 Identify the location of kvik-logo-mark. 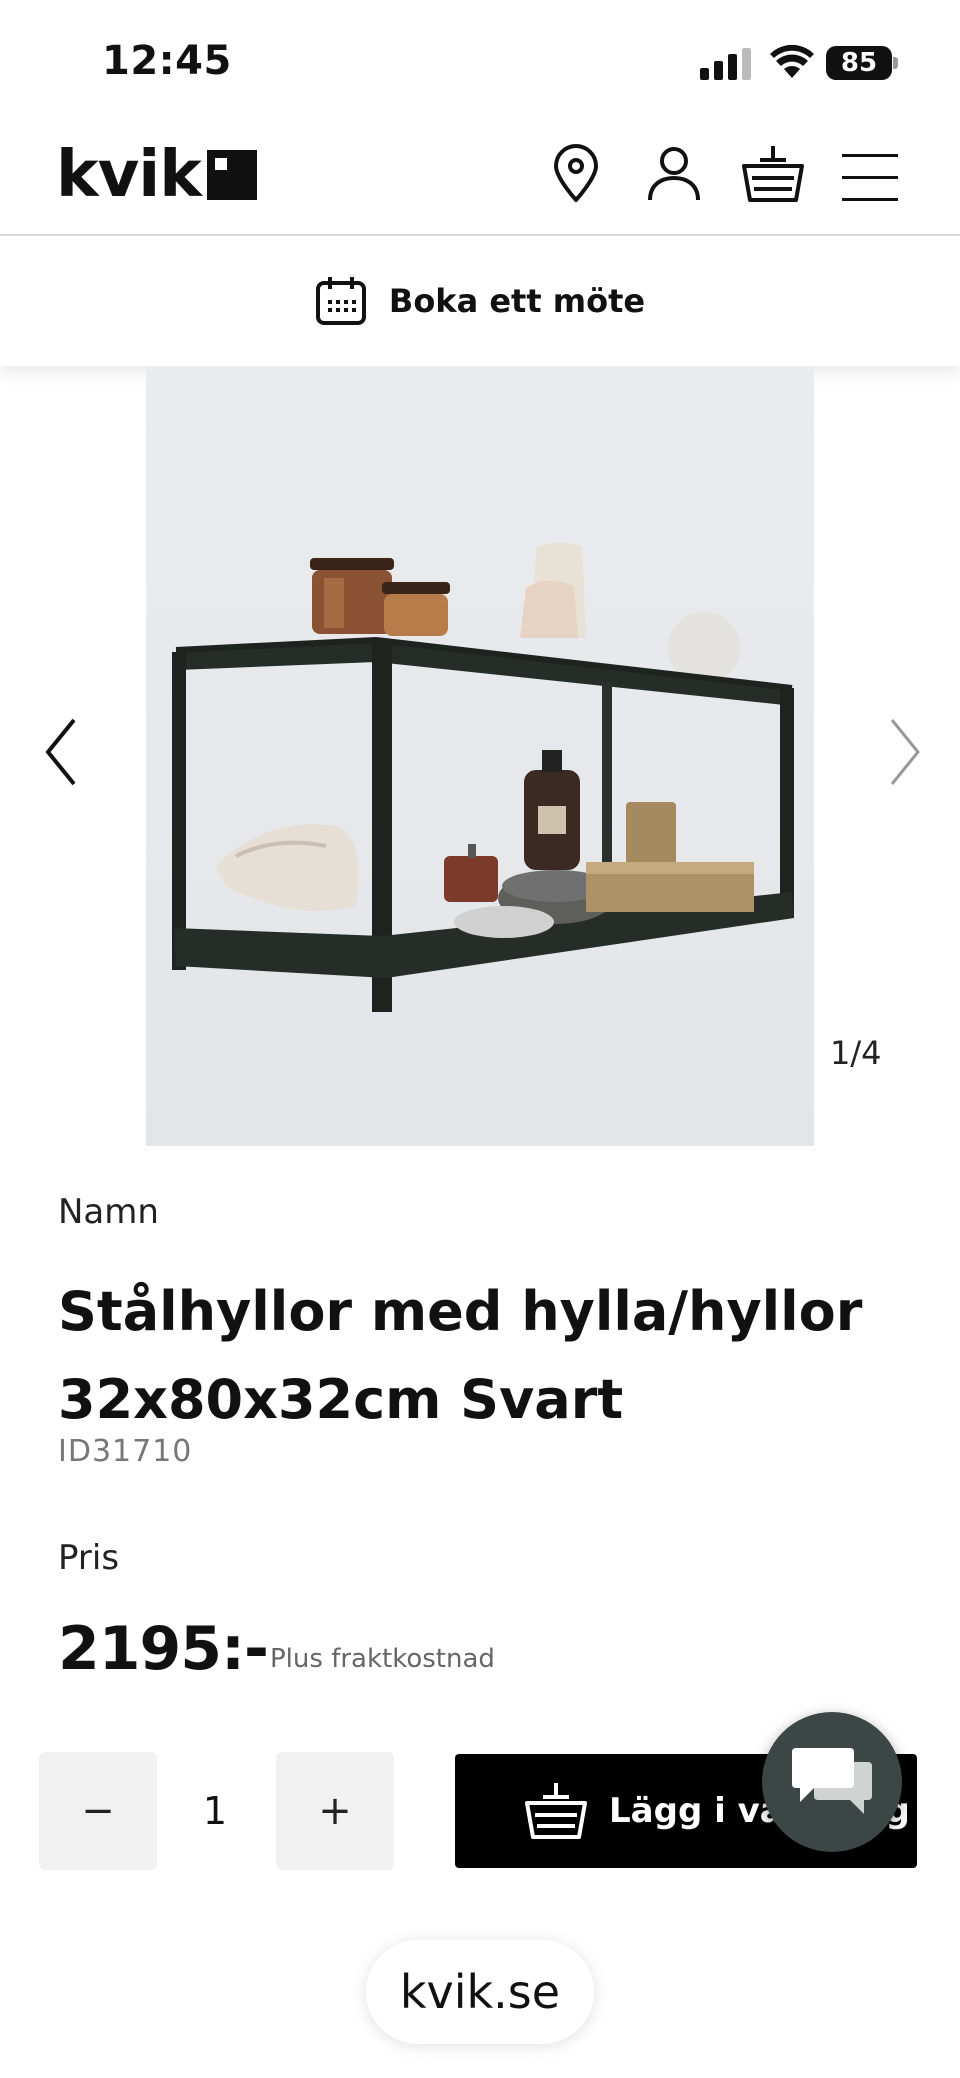
(232, 175).